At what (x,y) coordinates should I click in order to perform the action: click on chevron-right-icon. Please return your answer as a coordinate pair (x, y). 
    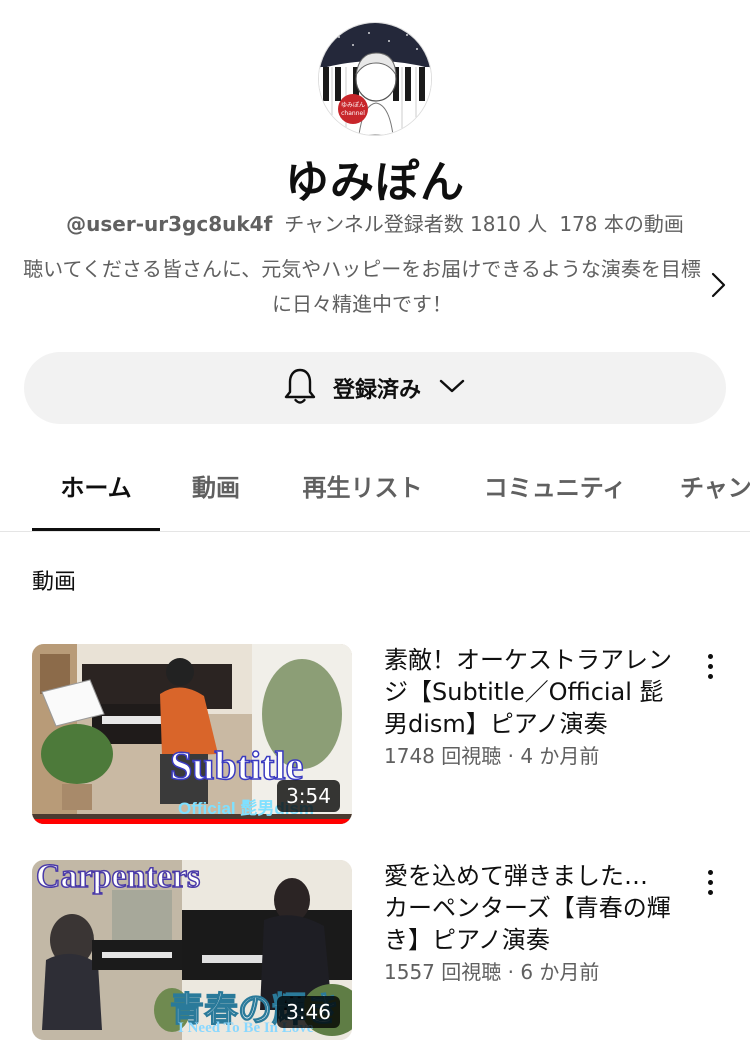
    Looking at the image, I should click on (718, 285).